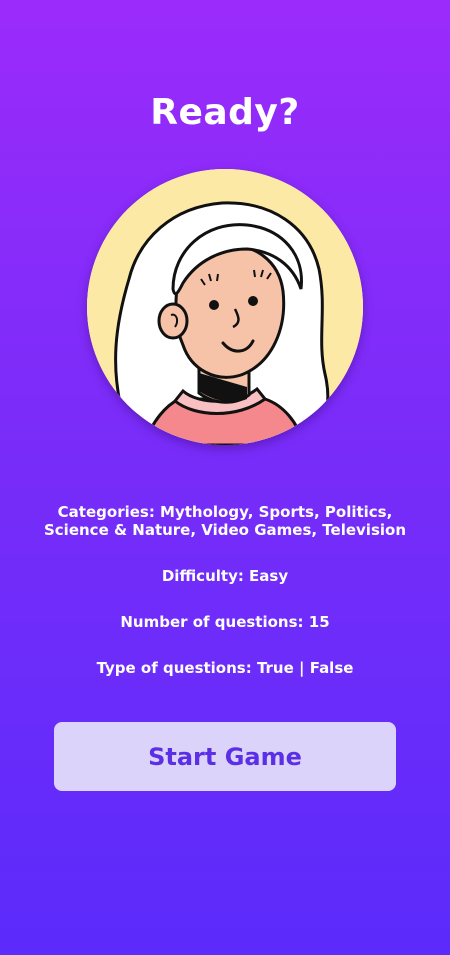 This screenshot has height=955, width=450. I want to click on start-game-button: Start Game, so click(225, 756).